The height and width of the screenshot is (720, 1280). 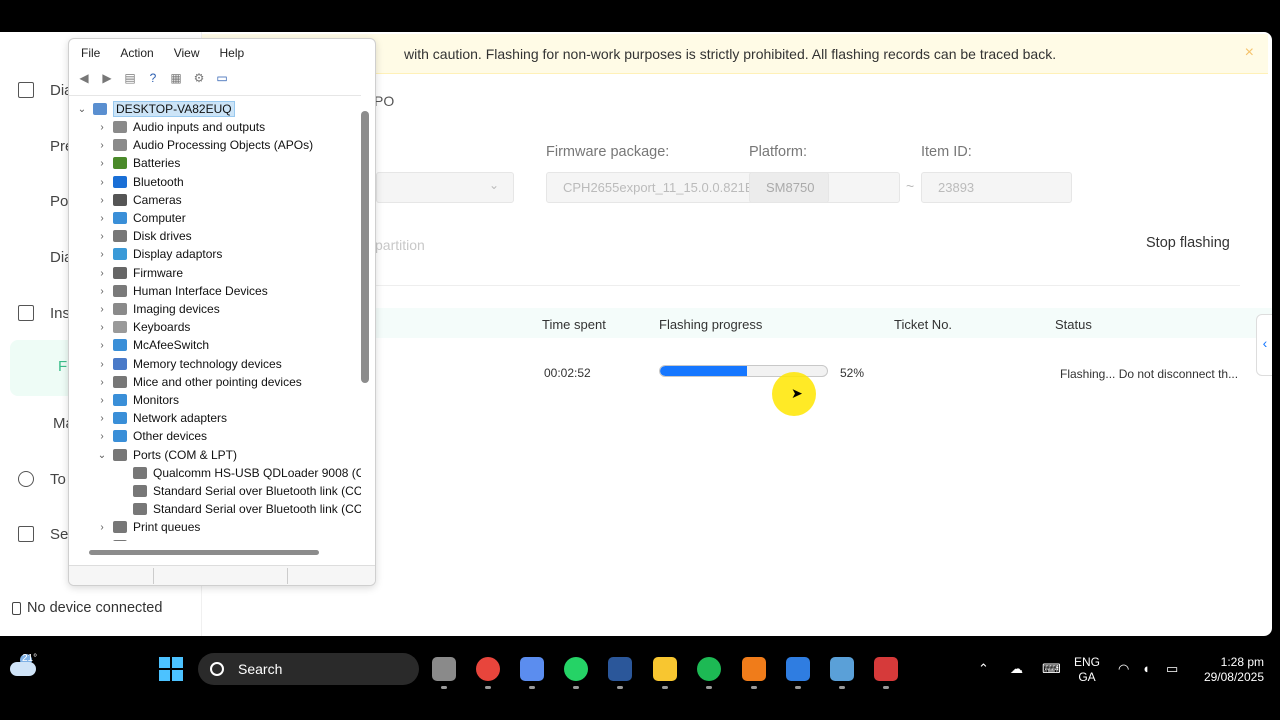 What do you see at coordinates (247, 473) in the screenshot?
I see `tree-item-port: Qualcomm HS-USB QDLoader 9008 (CC` at bounding box center [247, 473].